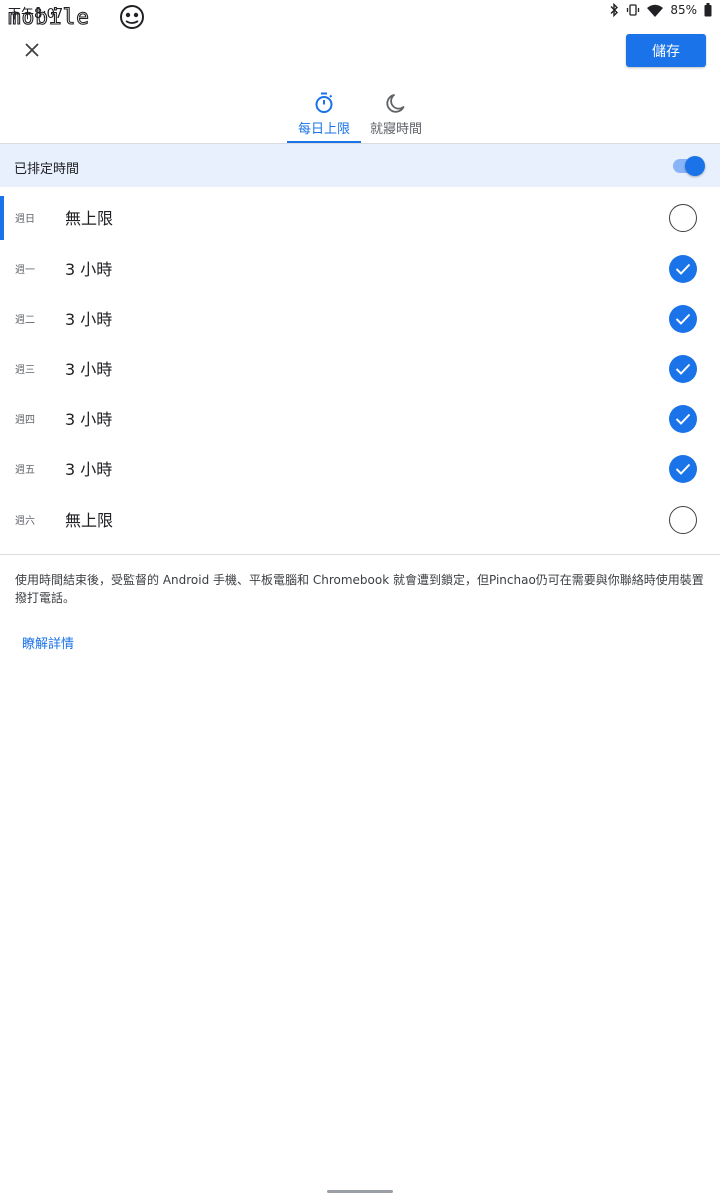  Describe the element at coordinates (25, 521) in the screenshot. I see `day-name: 週六` at that location.